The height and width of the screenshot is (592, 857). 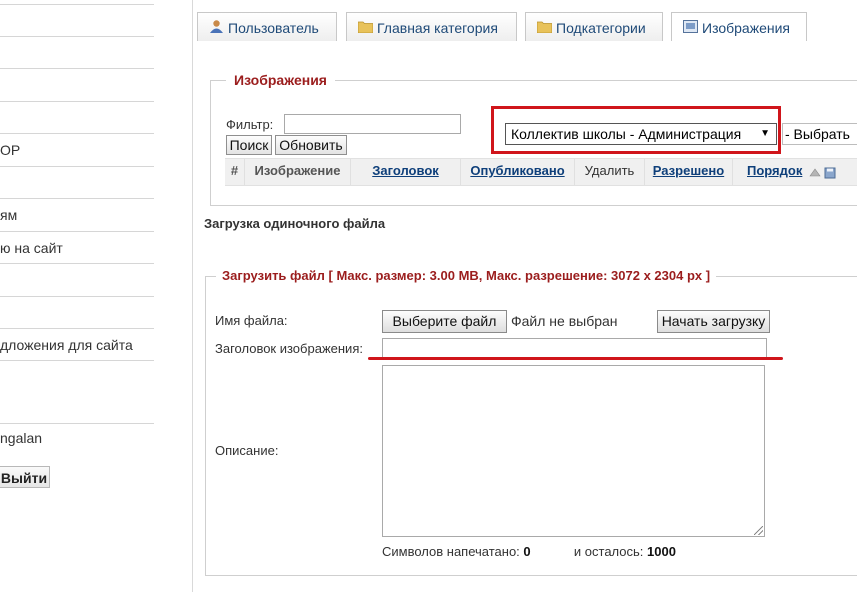 What do you see at coordinates (251, 320) in the screenshot?
I see `filename-label: Имя файла:` at bounding box center [251, 320].